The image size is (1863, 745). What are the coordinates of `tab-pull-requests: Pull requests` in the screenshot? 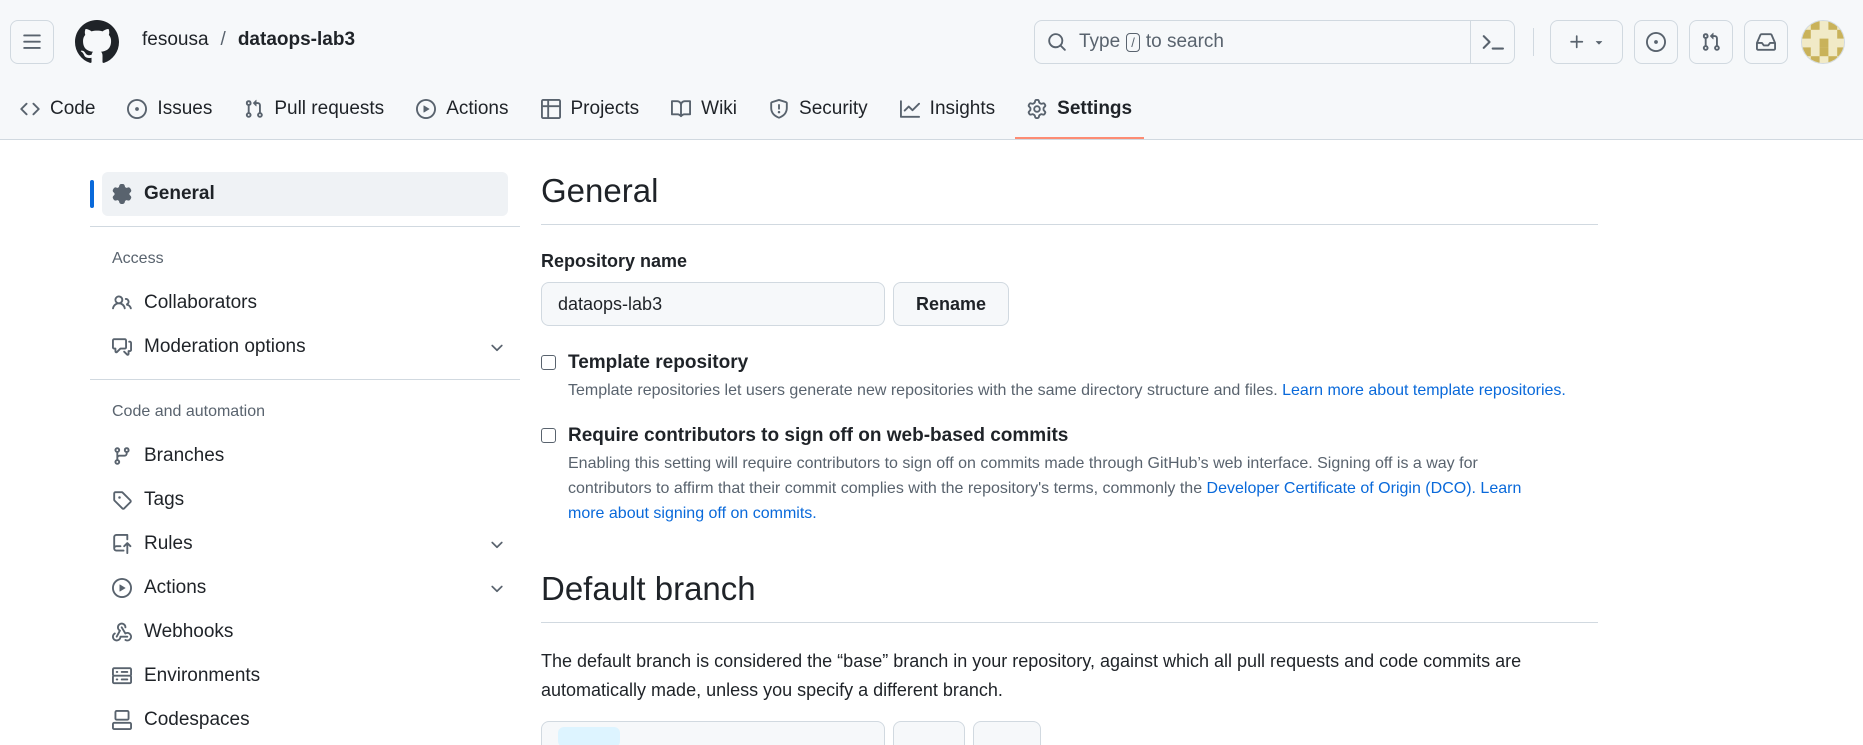 It's located at (314, 109).